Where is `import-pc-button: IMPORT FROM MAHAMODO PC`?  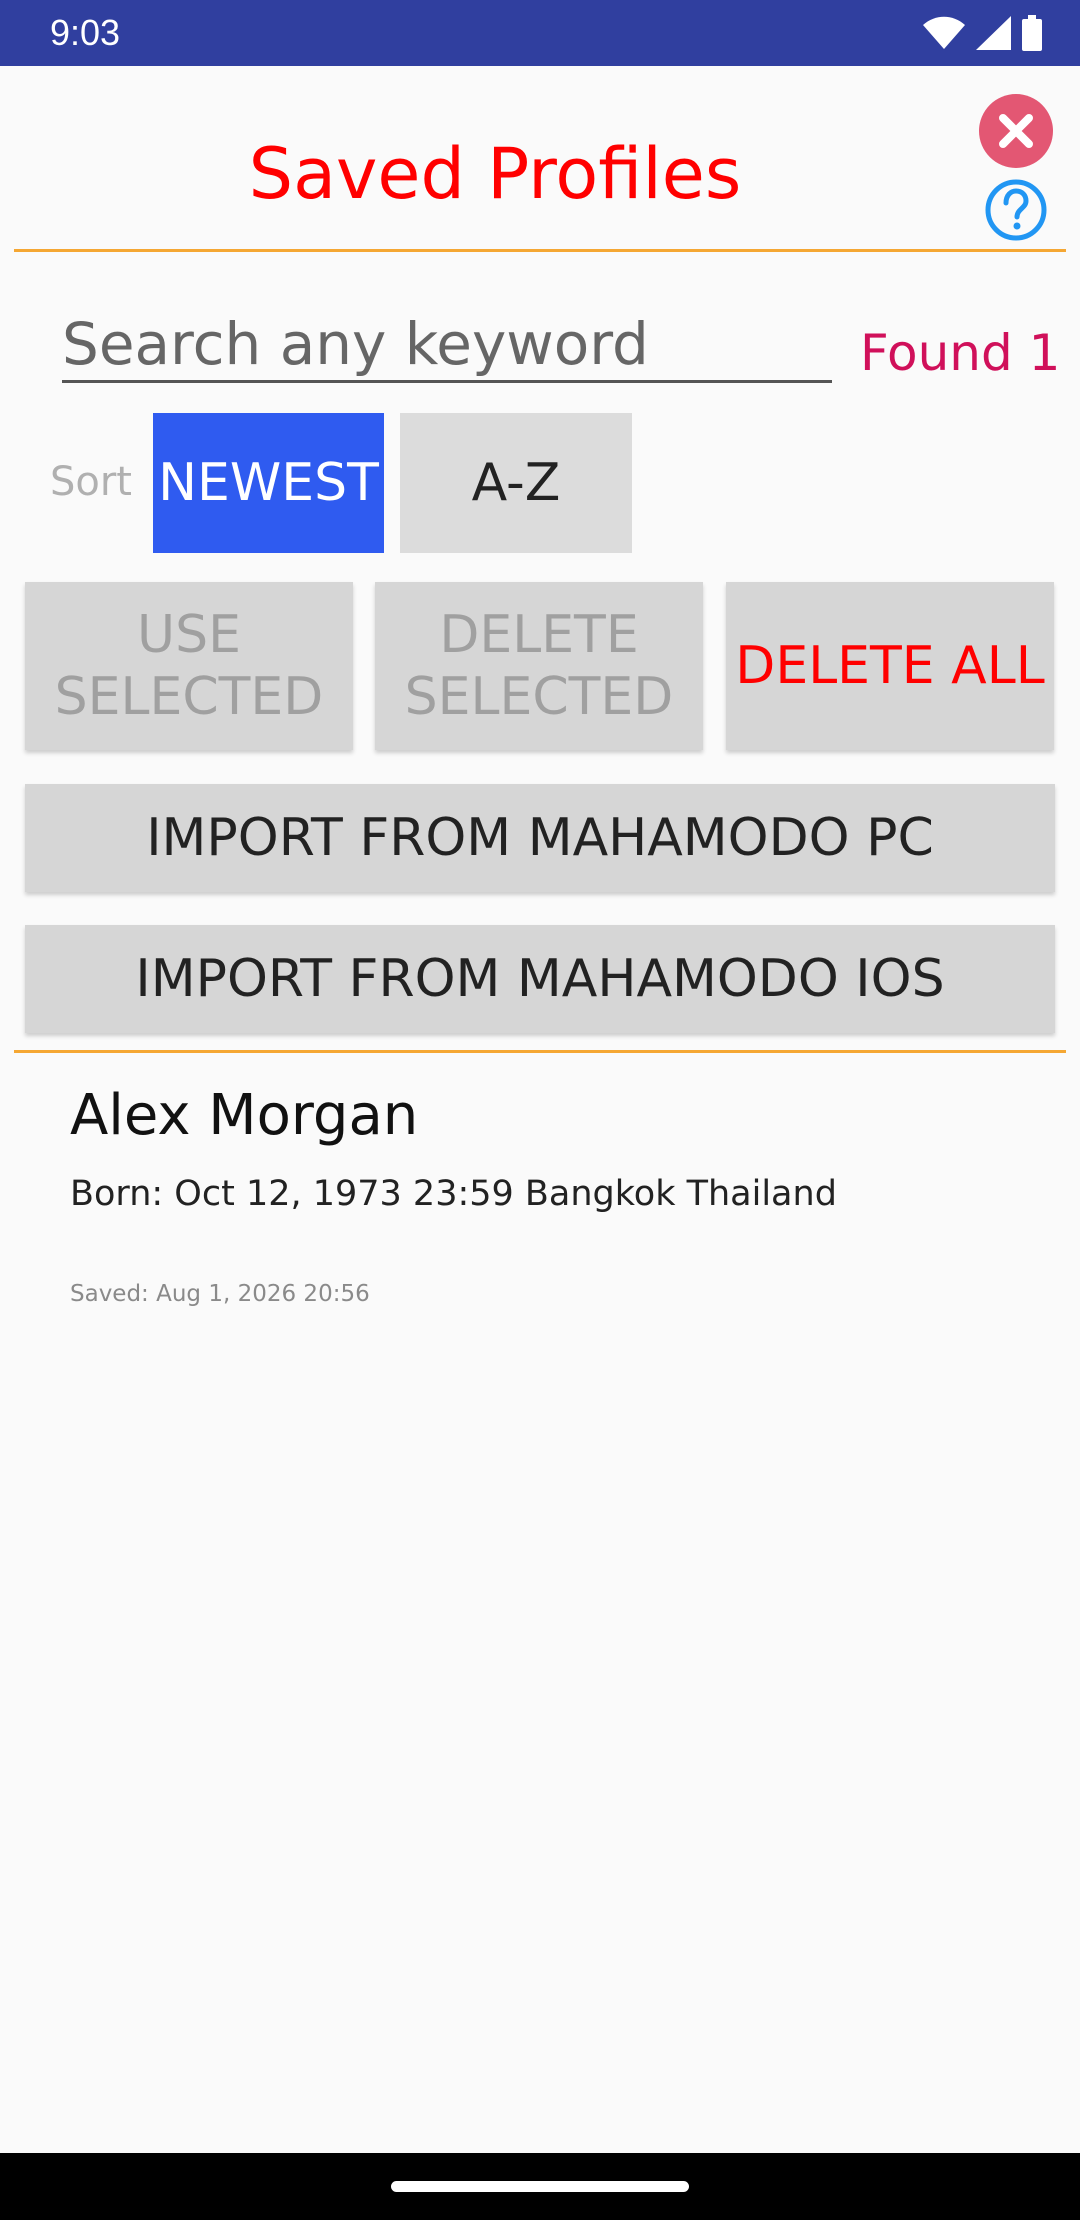 import-pc-button: IMPORT FROM MAHAMODO PC is located at coordinates (540, 838).